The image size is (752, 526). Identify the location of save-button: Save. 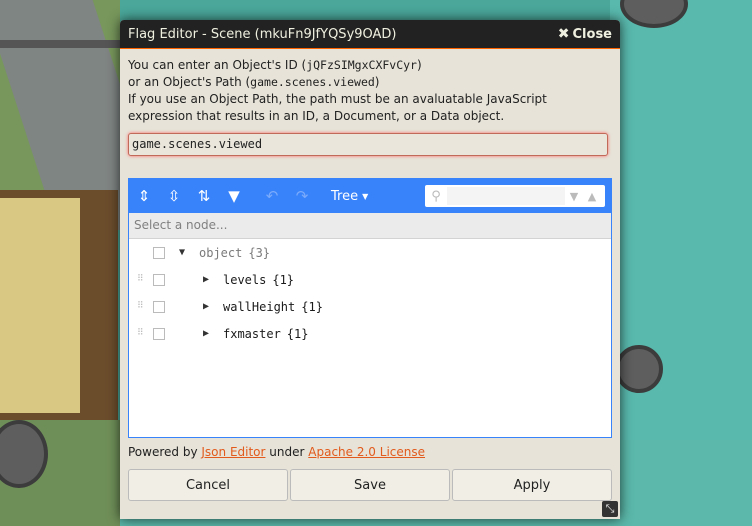
(370, 485).